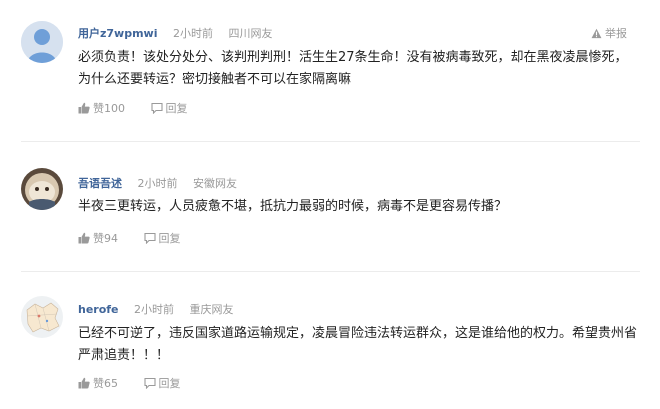 This screenshot has width=660, height=409. I want to click on comment-meta: 用户z7wpmwi 2小时前 四川网友, so click(181, 34).